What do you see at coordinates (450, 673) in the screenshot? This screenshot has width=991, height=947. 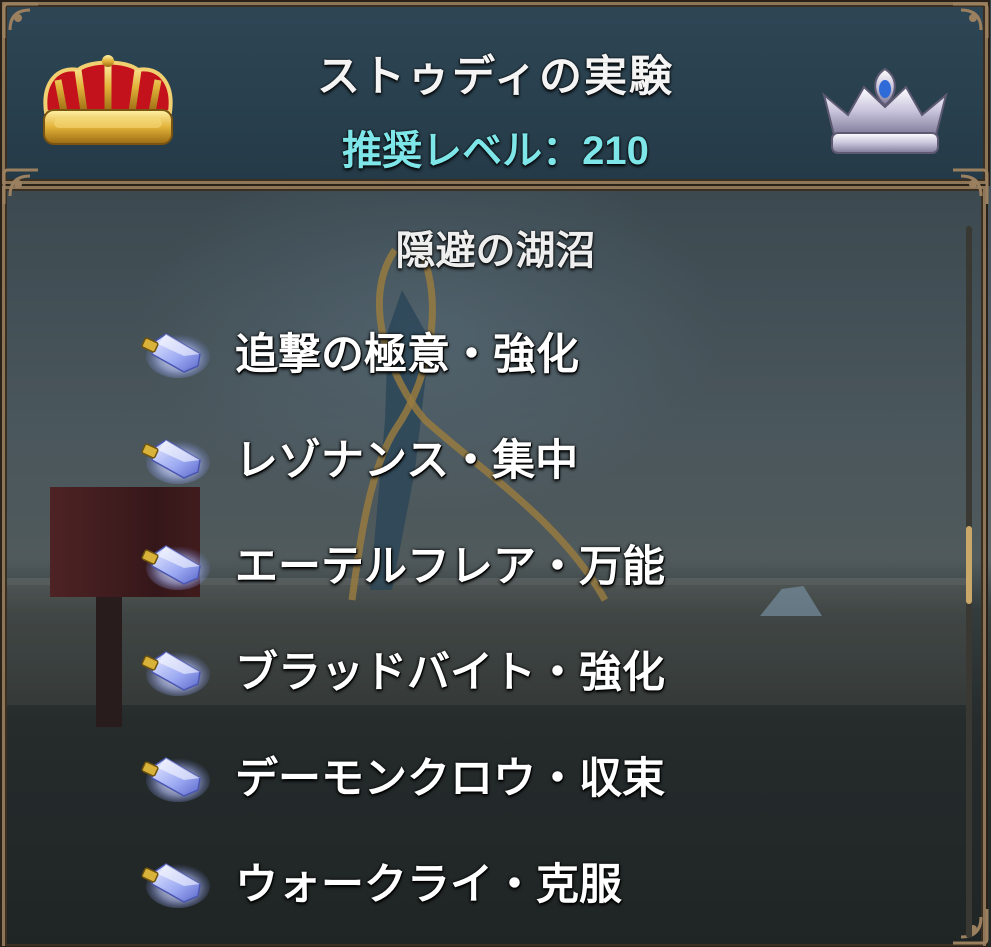 I see `skill-label: ブラッドバイト・強化` at bounding box center [450, 673].